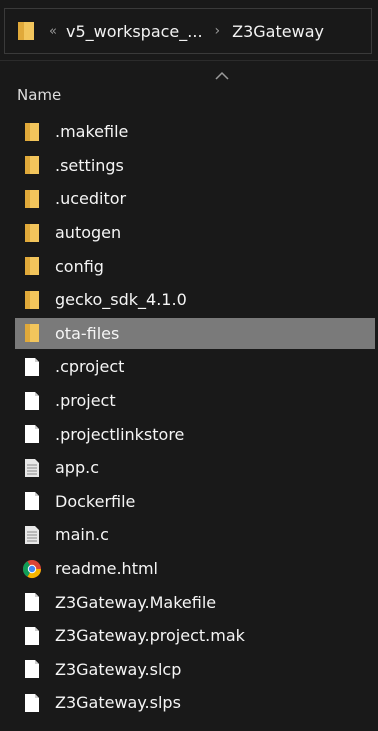  I want to click on file-list-item: .uceditor, so click(189, 199).